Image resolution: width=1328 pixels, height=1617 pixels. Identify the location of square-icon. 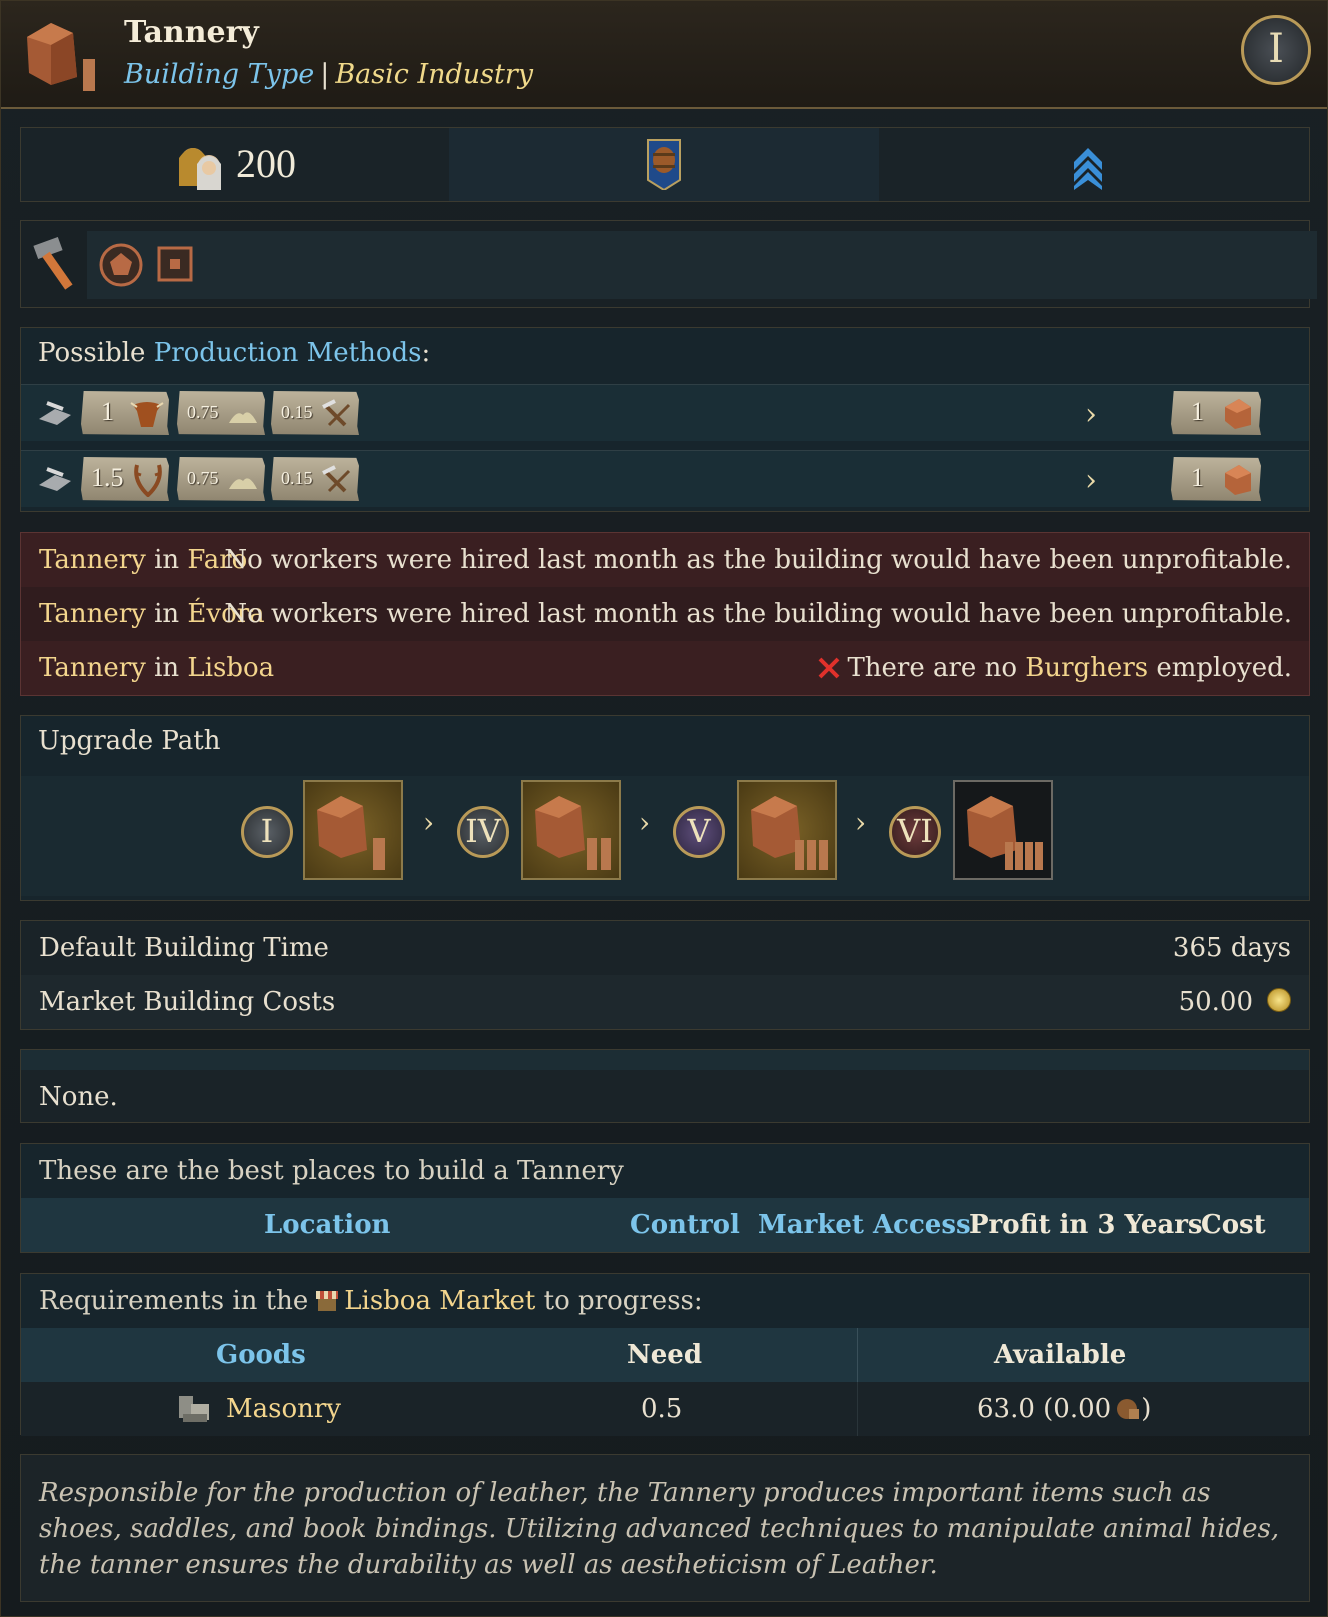
(175, 264).